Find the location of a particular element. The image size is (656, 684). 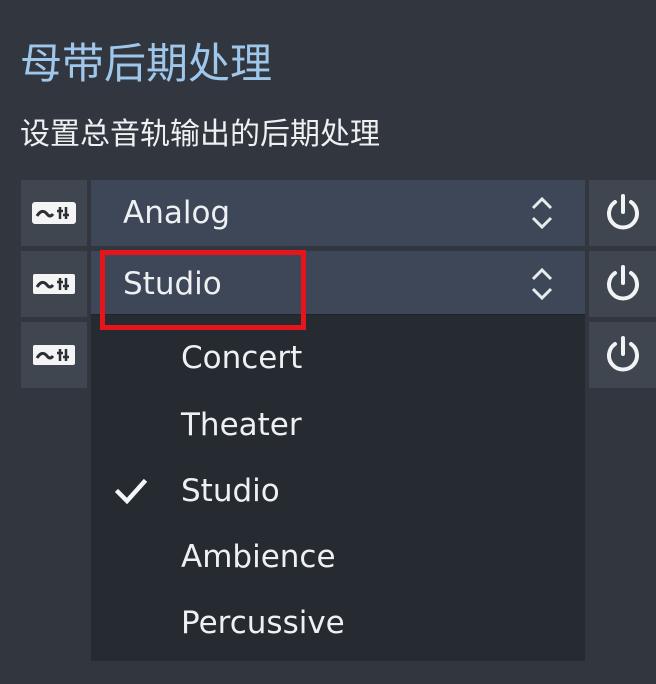

effect-row-1: Analog is located at coordinates (328, 213).